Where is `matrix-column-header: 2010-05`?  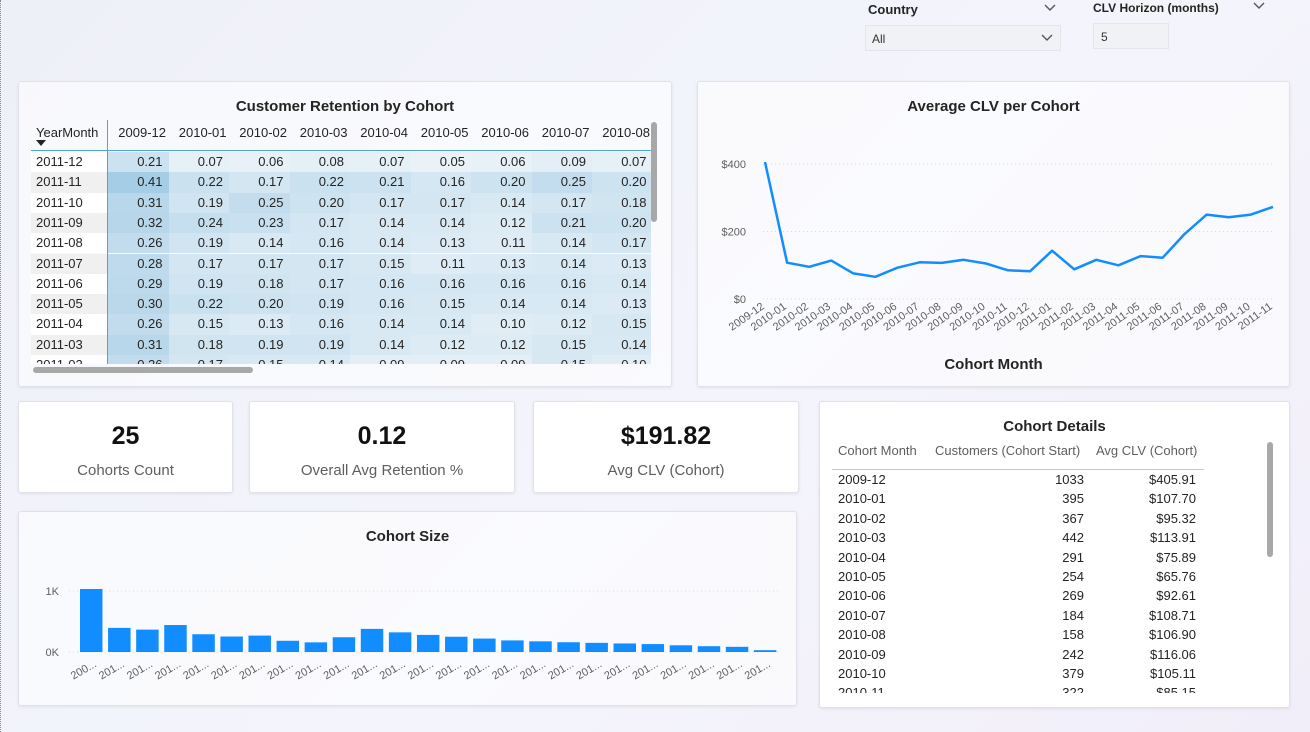
matrix-column-header: 2010-05 is located at coordinates (440, 135).